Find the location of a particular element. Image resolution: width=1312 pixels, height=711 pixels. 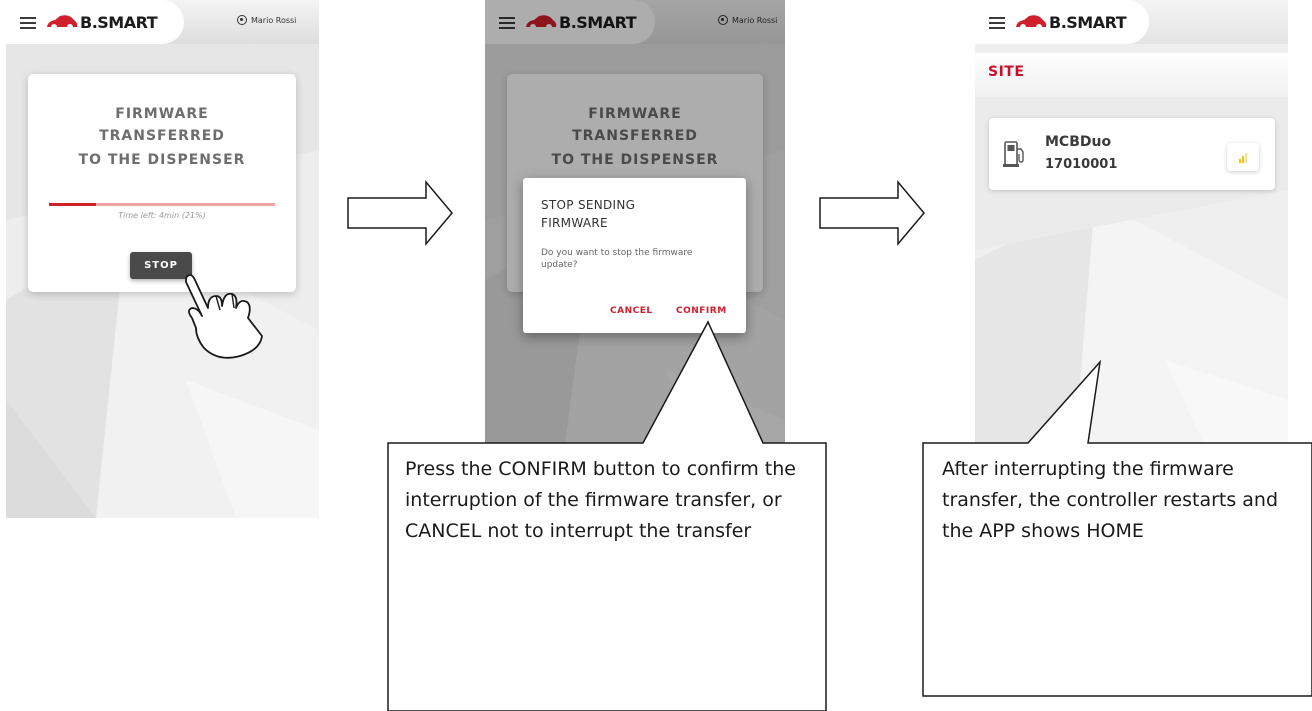

top-bar: B.SMART Mario Rossi is located at coordinates (162, 22).